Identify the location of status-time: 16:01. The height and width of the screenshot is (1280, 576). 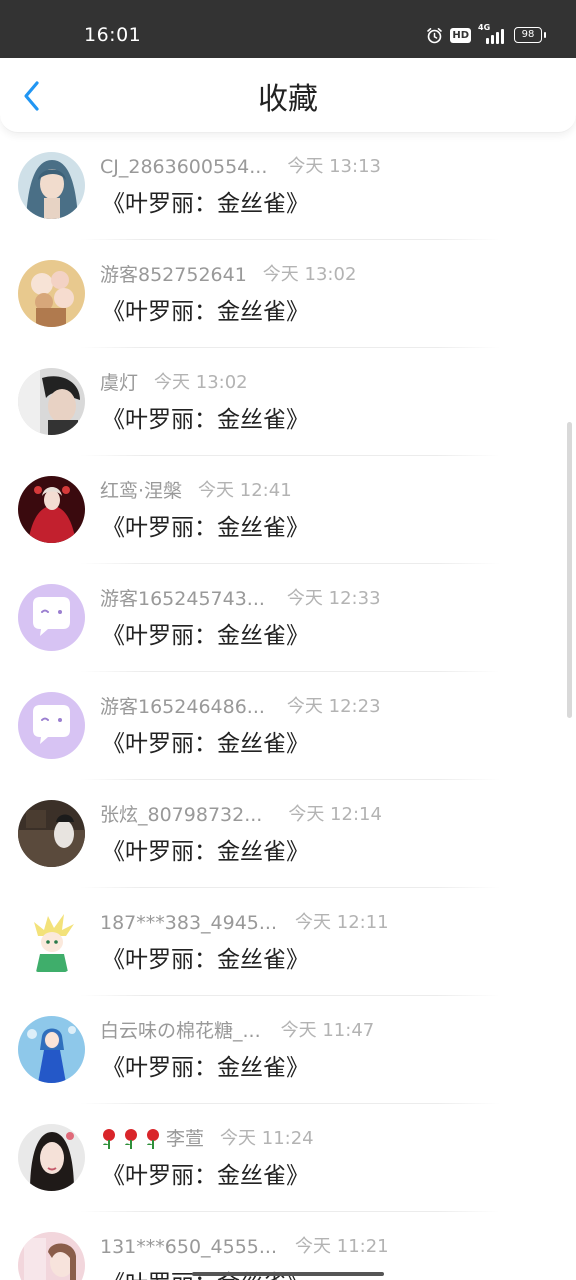
(113, 35).